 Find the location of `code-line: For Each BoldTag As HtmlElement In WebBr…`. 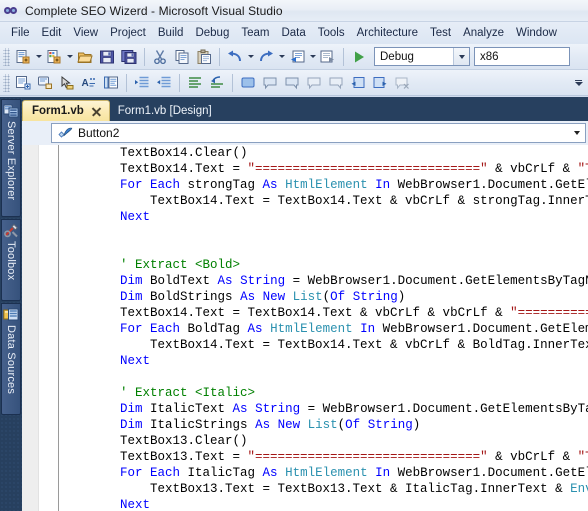

code-line: For Each BoldTag As HtmlElement In WebBr… is located at coordinates (324, 329).